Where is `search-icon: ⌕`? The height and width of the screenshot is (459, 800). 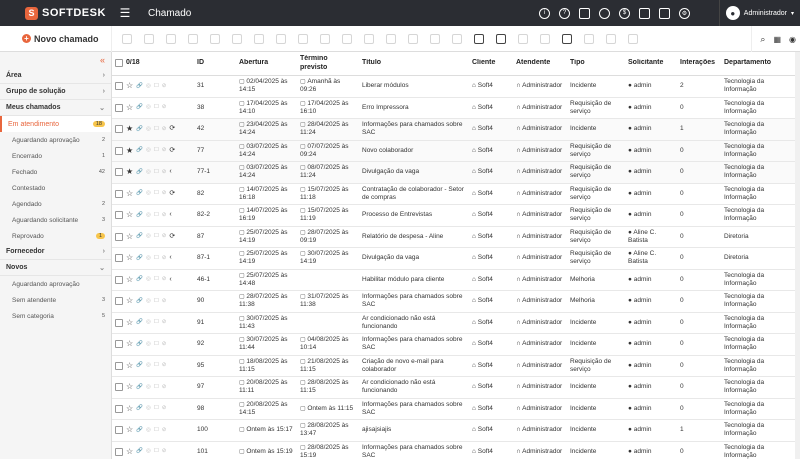 search-icon: ⌕ is located at coordinates (762, 39).